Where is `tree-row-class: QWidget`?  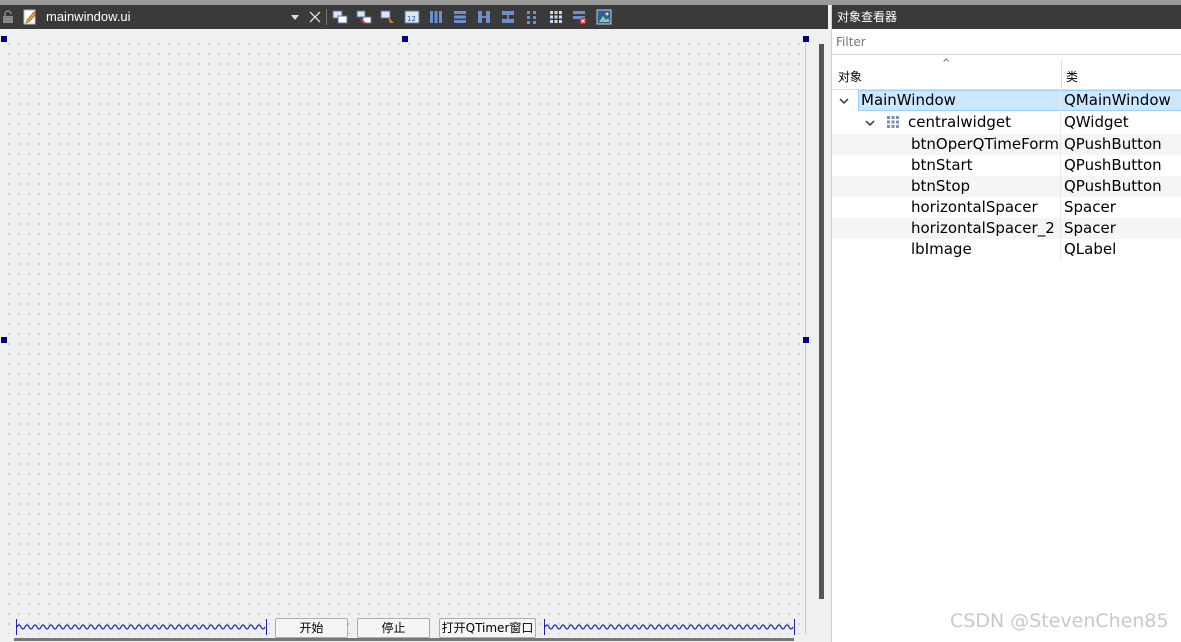 tree-row-class: QWidget is located at coordinates (1096, 122).